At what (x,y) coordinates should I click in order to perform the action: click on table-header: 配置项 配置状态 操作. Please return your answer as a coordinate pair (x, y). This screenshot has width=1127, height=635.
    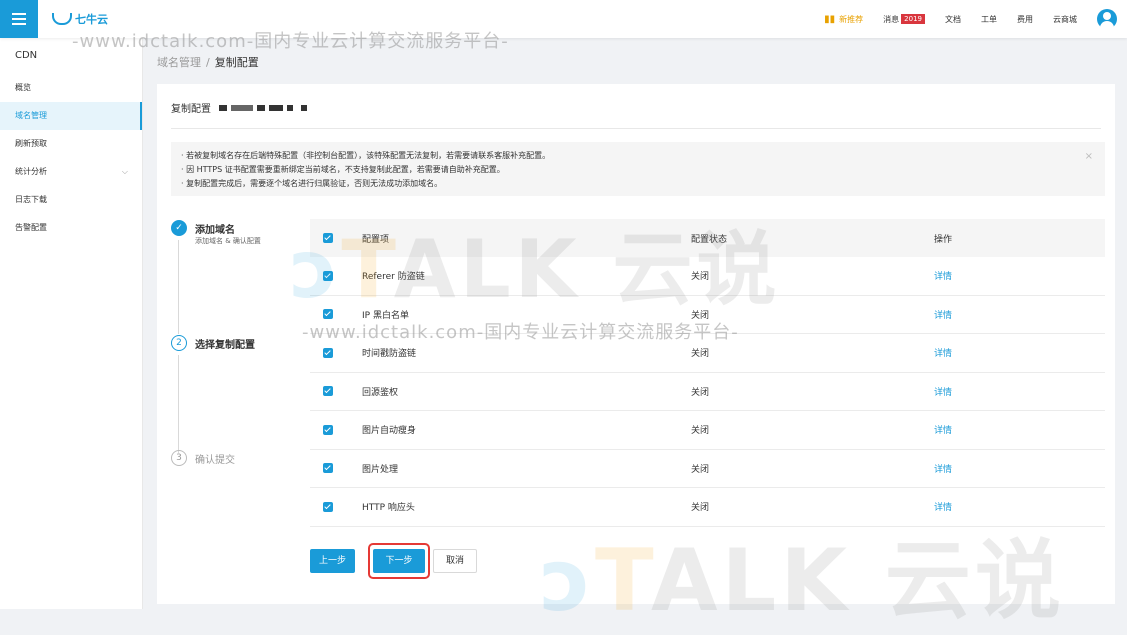
    Looking at the image, I should click on (707, 238).